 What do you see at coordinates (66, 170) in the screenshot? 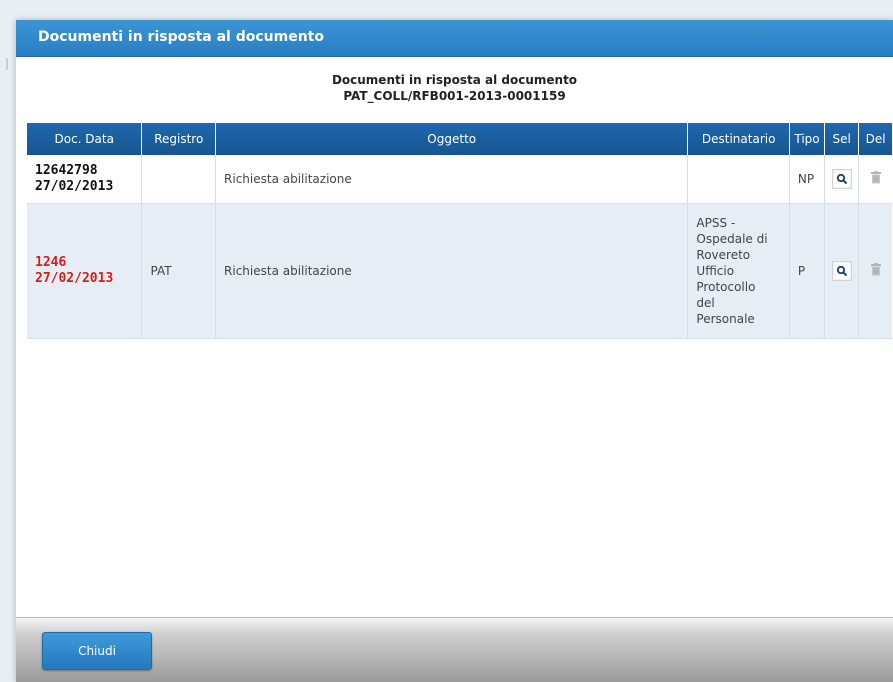
I see `doc-number: 12642798` at bounding box center [66, 170].